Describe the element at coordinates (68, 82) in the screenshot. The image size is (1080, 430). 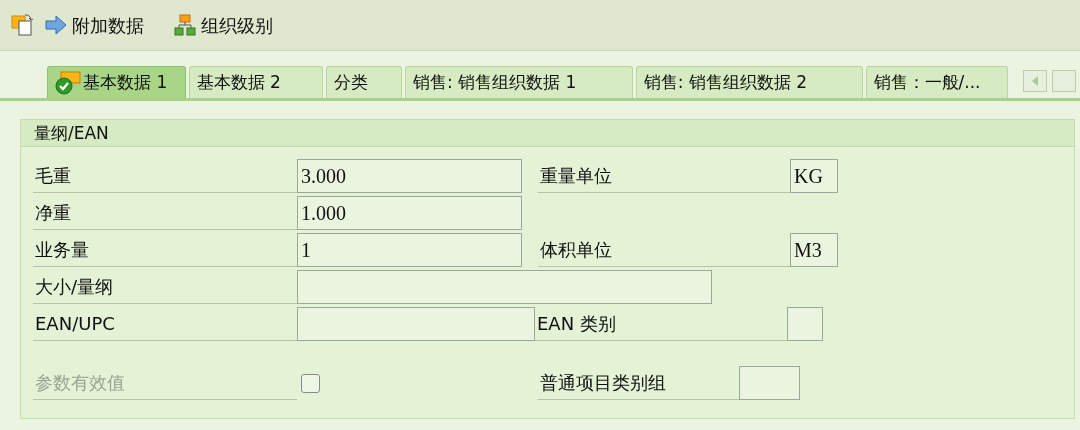
I see `check-folder-icon` at that location.